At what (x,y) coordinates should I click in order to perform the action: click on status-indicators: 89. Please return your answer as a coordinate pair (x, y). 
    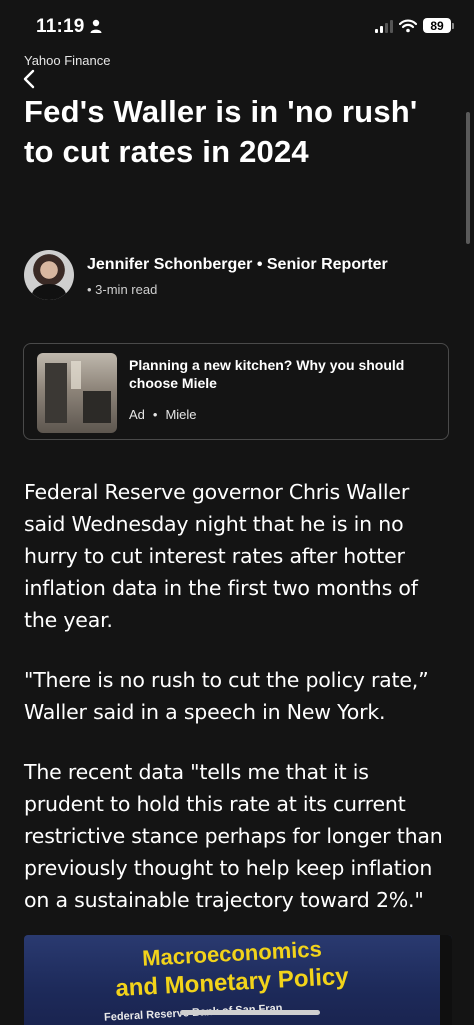
    Looking at the image, I should click on (414, 25).